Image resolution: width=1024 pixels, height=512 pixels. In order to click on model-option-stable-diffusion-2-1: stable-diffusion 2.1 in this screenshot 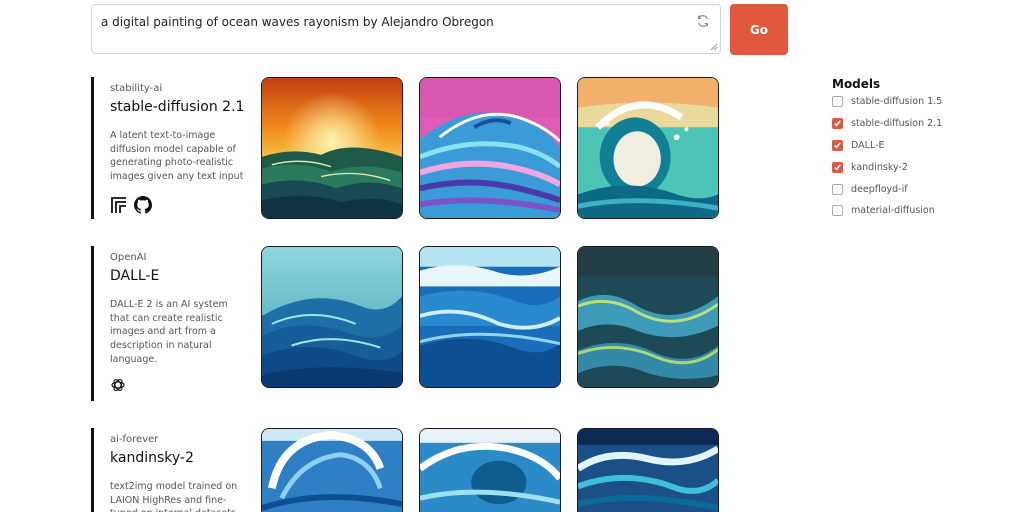, I will do `click(922, 124)`.